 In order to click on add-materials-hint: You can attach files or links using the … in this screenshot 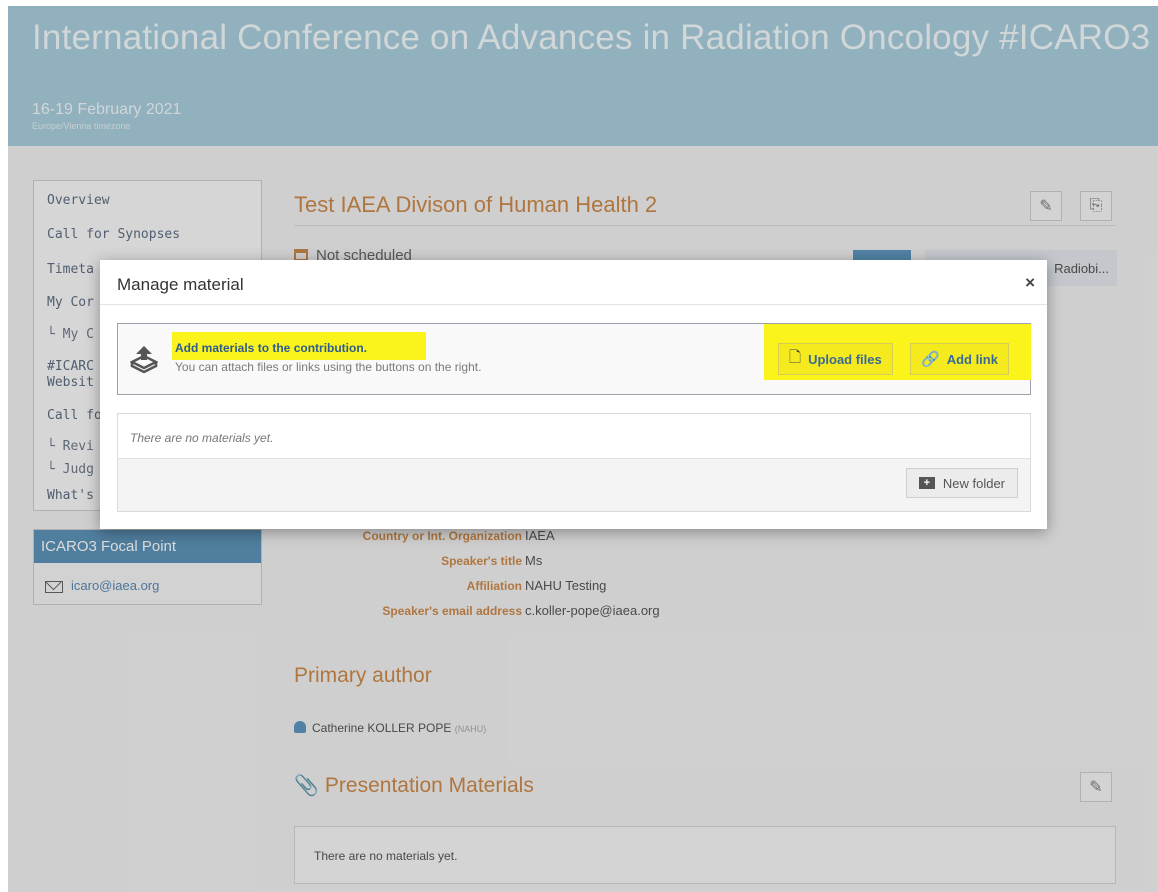, I will do `click(328, 367)`.